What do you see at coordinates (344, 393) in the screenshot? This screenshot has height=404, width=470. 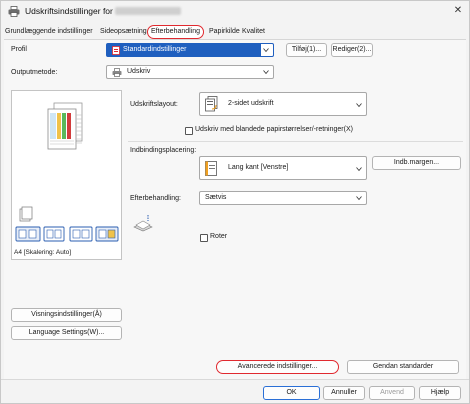 I see `cancel-button: Annuller` at bounding box center [344, 393].